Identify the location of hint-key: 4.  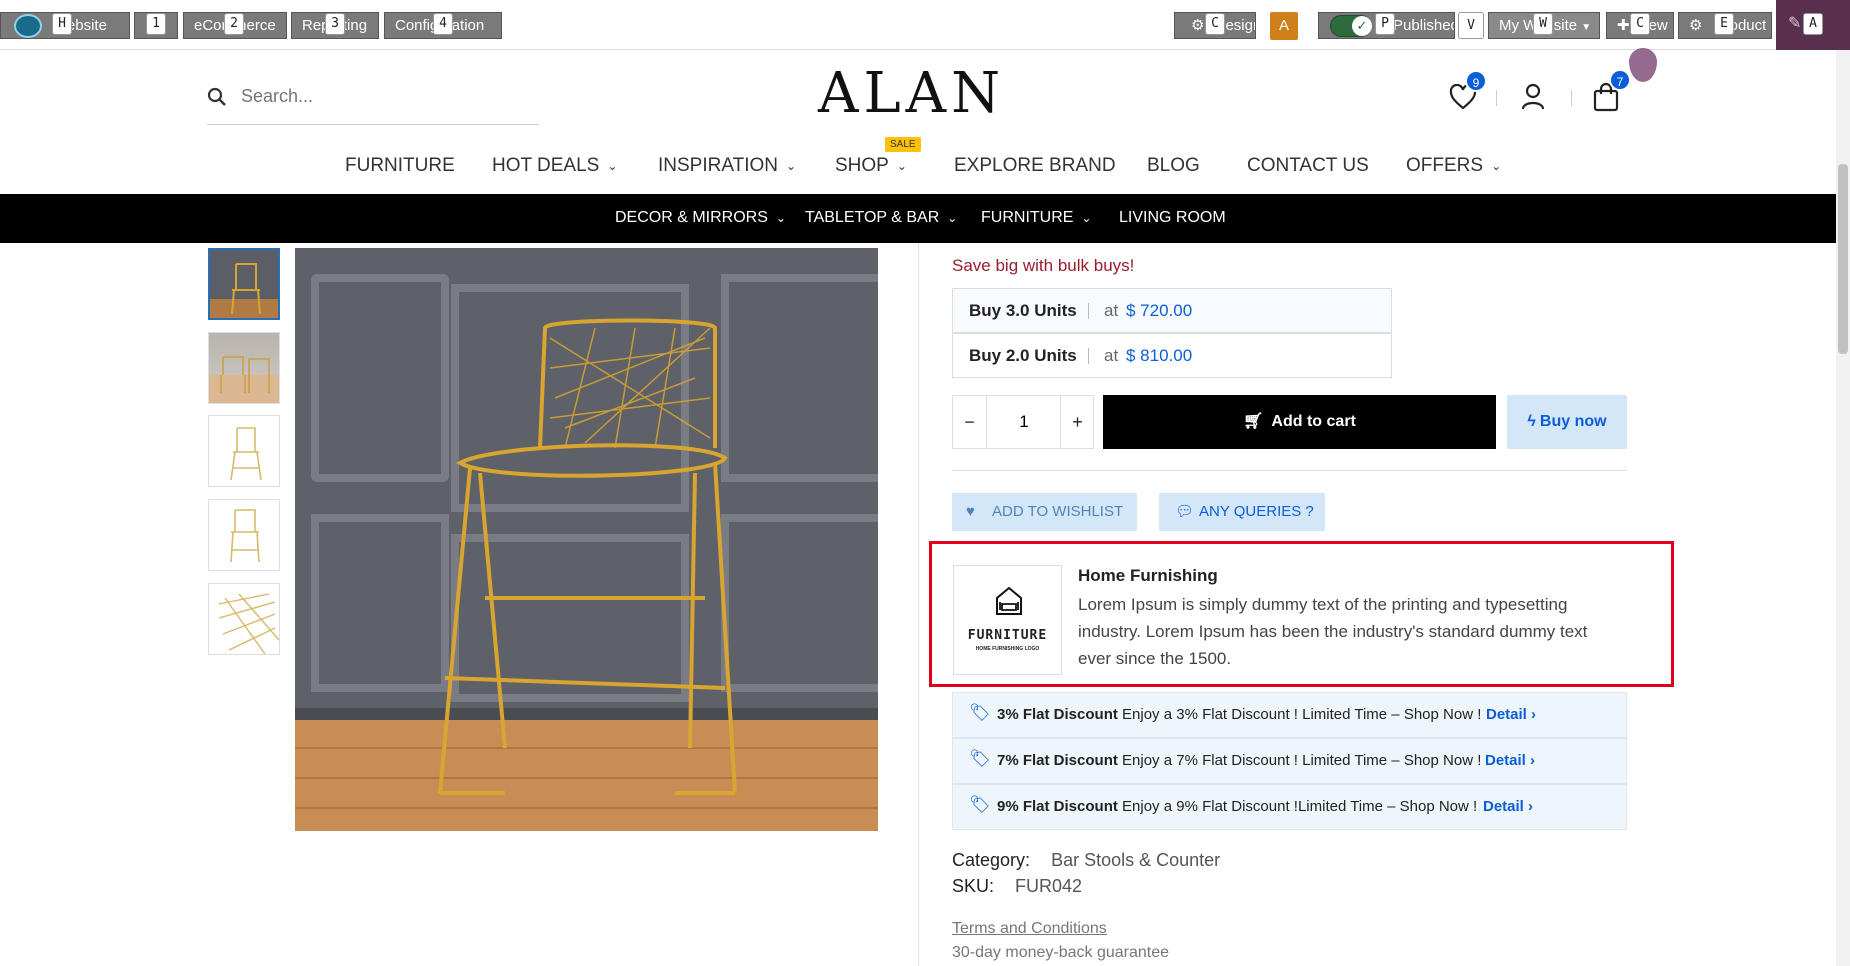
(443, 24).